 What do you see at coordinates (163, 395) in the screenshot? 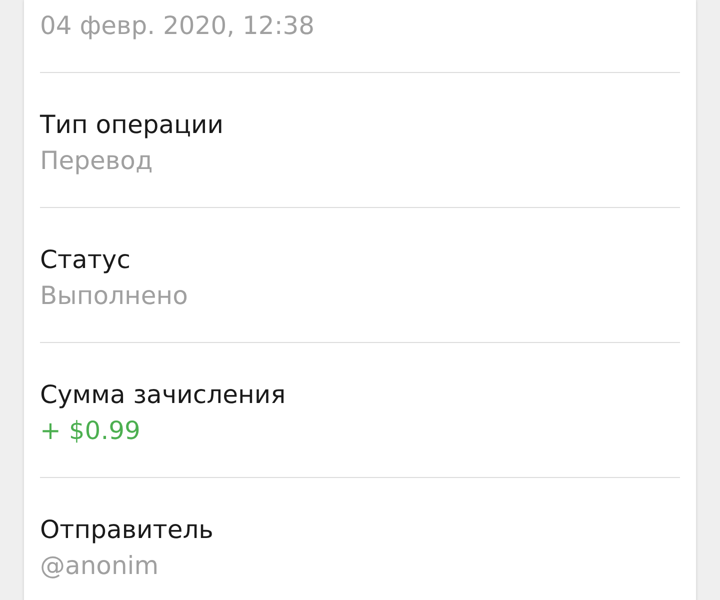
I see `field-label: Сумма зачисления` at bounding box center [163, 395].